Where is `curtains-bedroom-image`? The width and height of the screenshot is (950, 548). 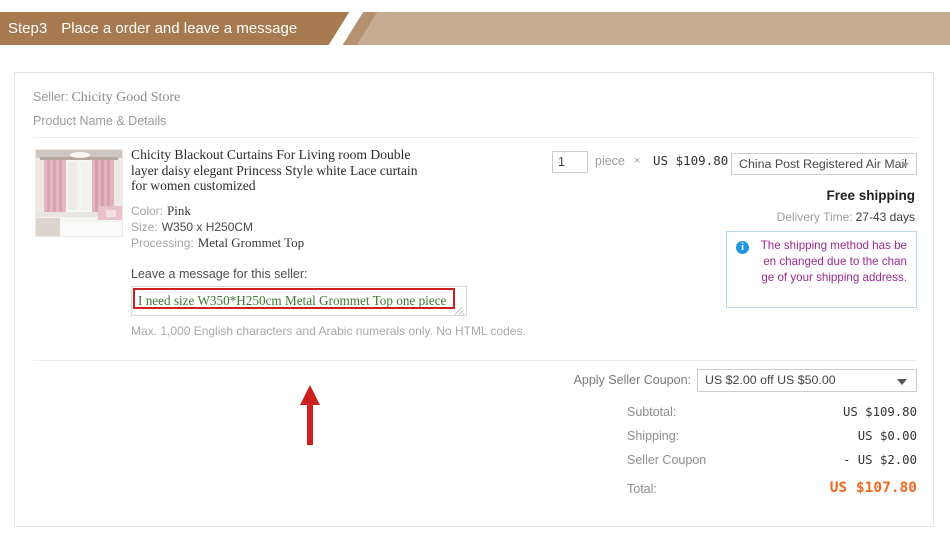
curtains-bedroom-image is located at coordinates (79, 193).